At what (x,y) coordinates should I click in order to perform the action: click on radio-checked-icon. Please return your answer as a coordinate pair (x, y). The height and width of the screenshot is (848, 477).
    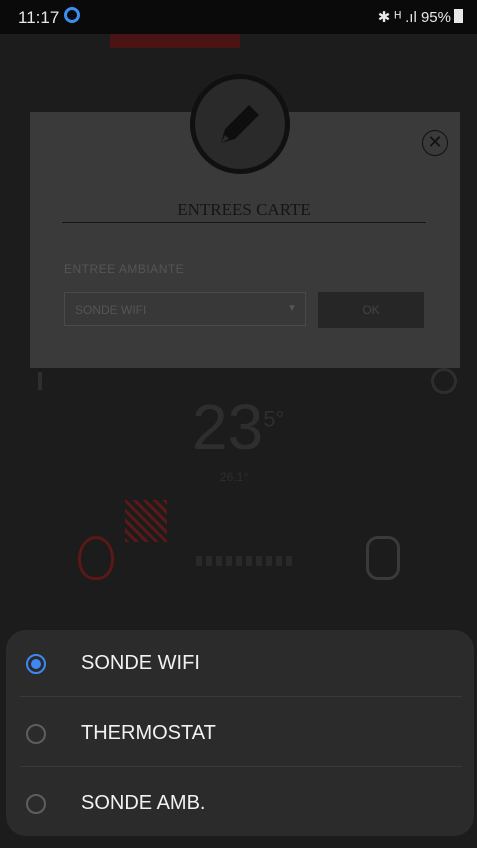
    Looking at the image, I should click on (36, 664).